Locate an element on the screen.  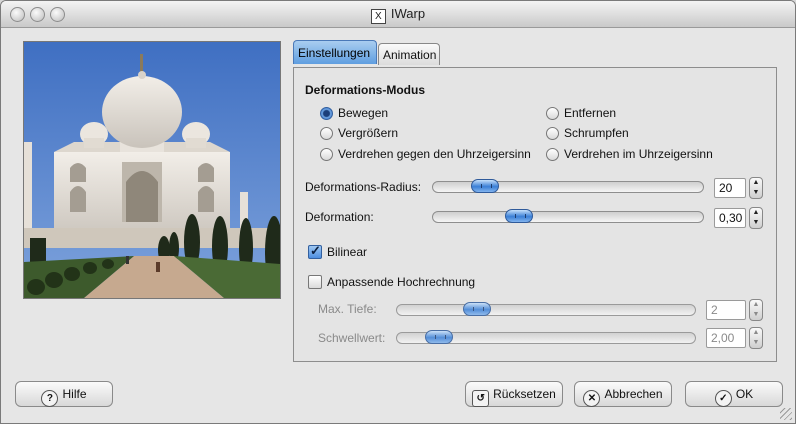
radio-verdrehen-im-label: Verdrehen im Uhrzeigersinn is located at coordinates (638, 154).